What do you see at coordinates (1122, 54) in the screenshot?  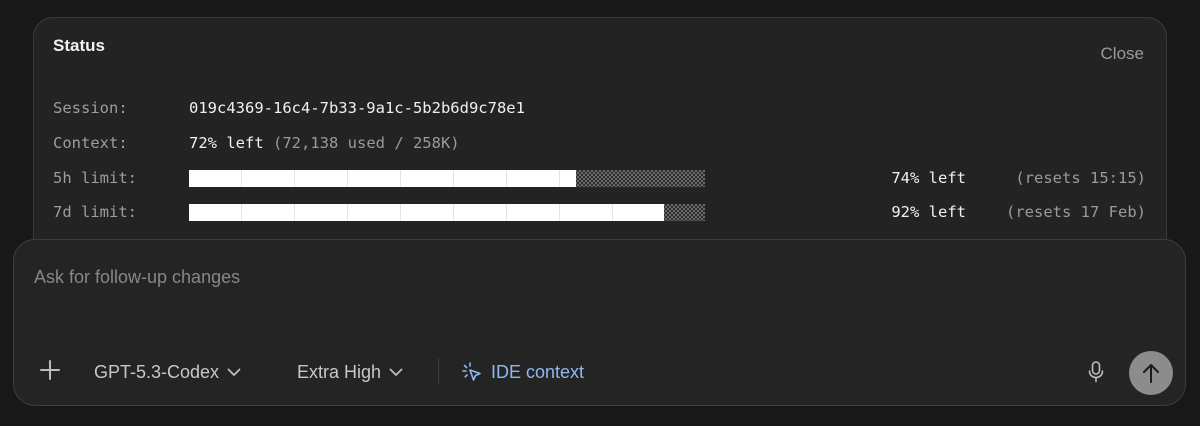 I see `close-button: Close` at bounding box center [1122, 54].